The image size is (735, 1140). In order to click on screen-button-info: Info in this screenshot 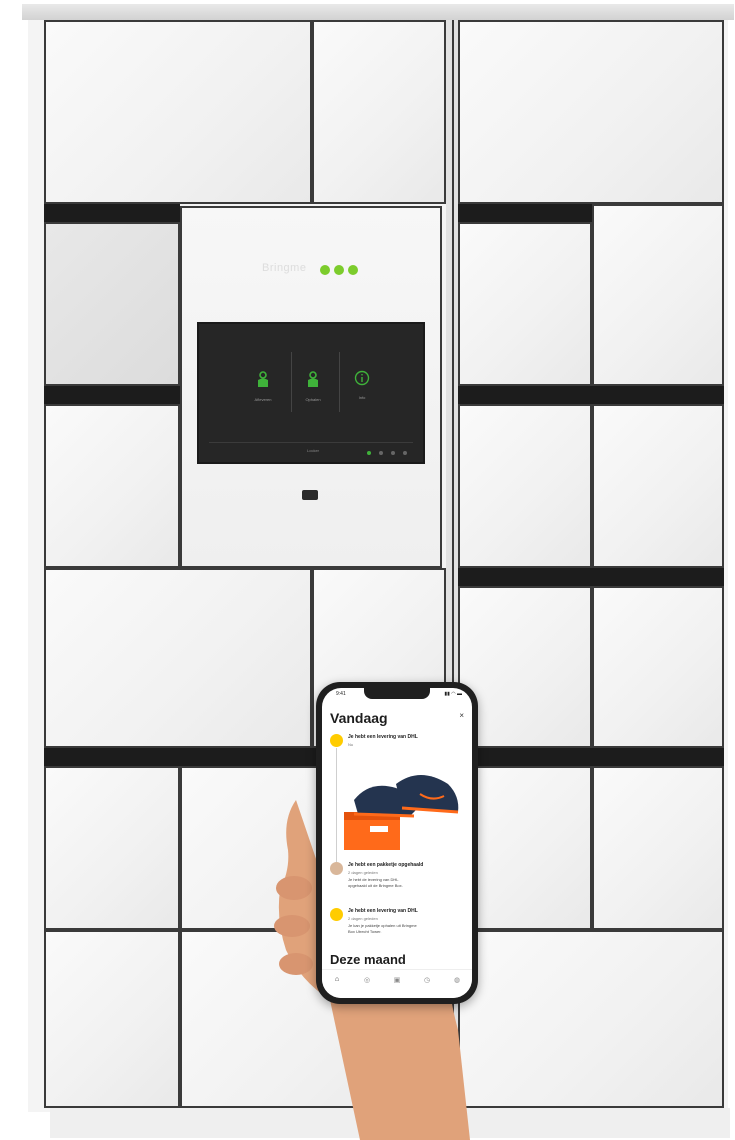, I will do `click(362, 385)`.